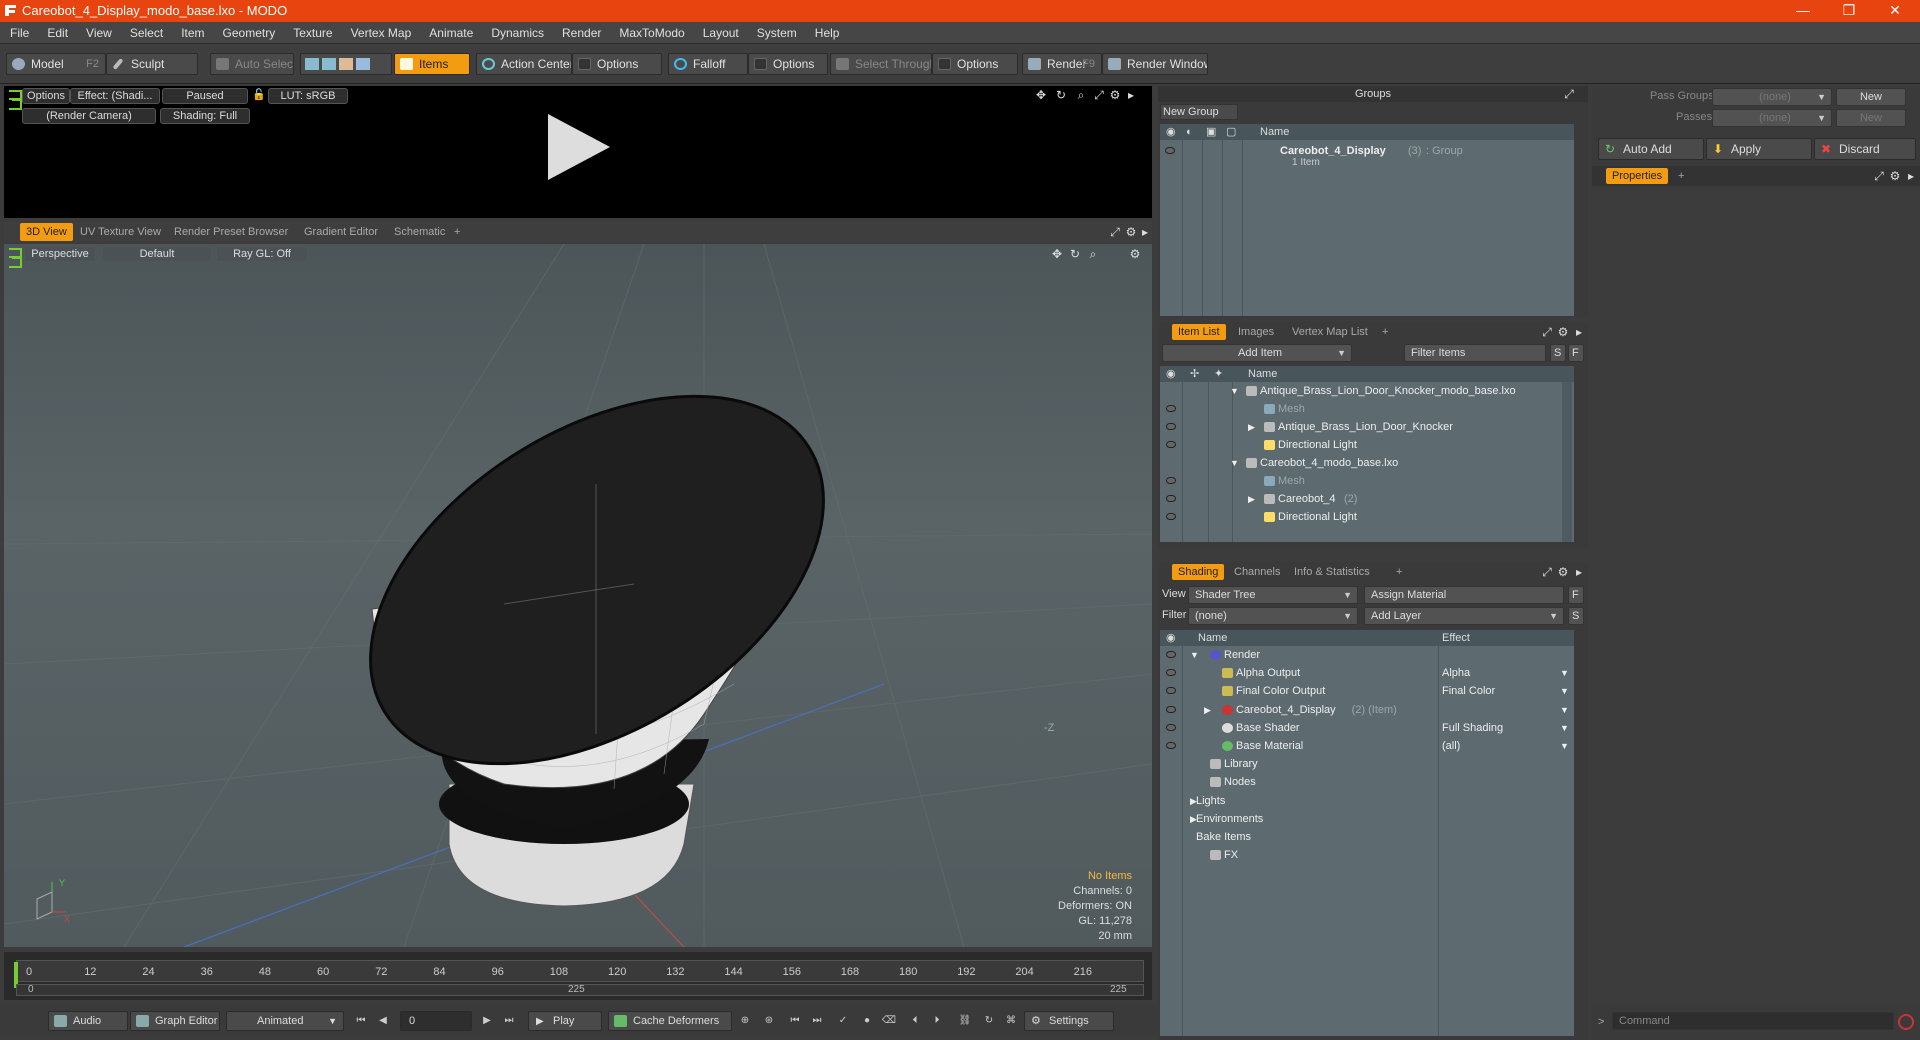  What do you see at coordinates (524, 64) in the screenshot?
I see `action-center-button: Action Center` at bounding box center [524, 64].